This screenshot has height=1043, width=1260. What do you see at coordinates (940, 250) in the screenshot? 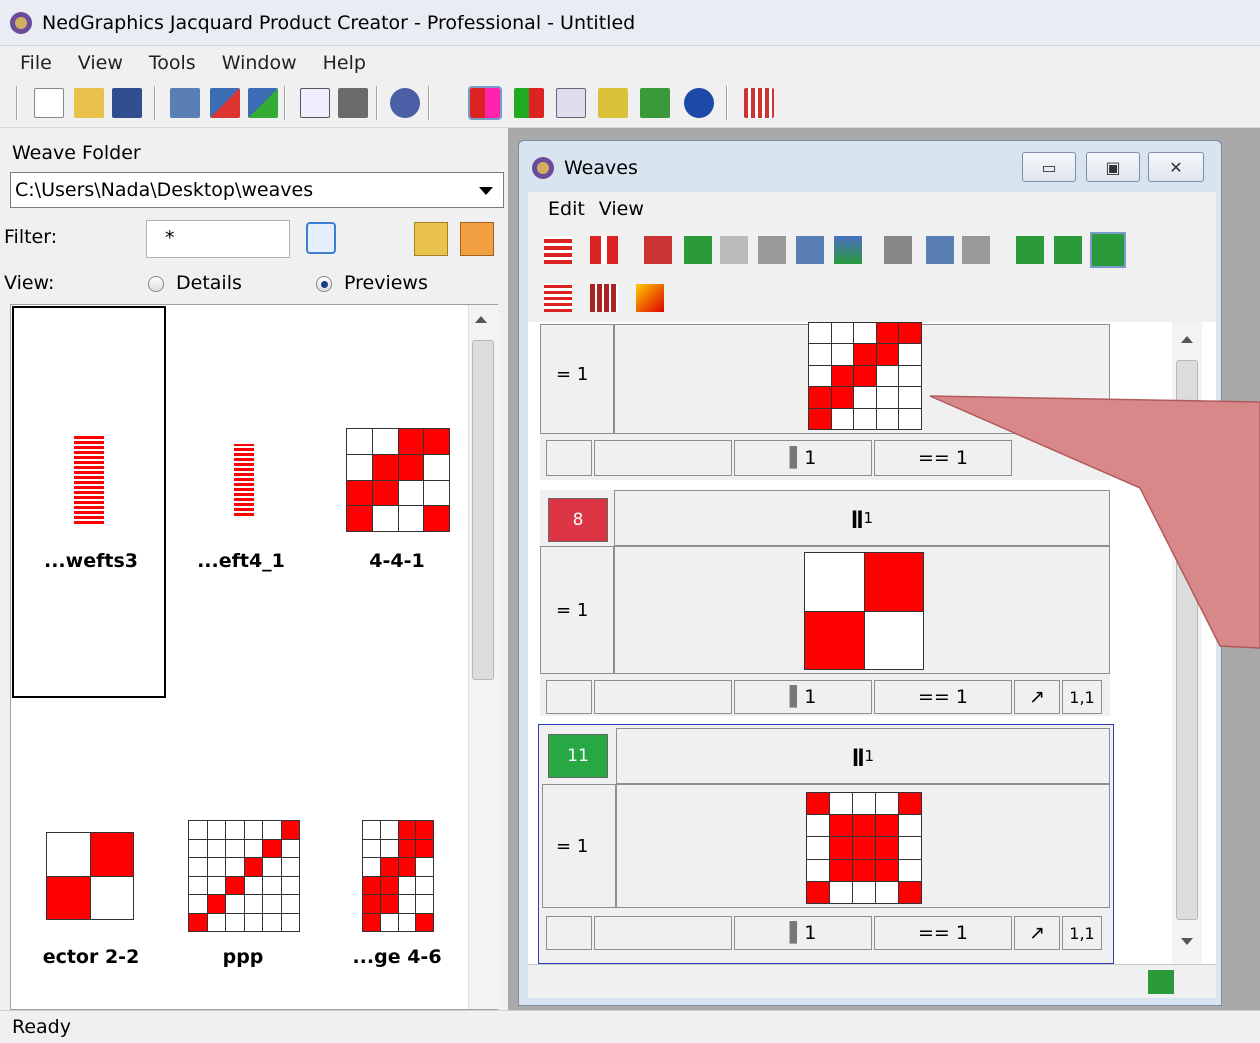
I see `edit-icon` at bounding box center [940, 250].